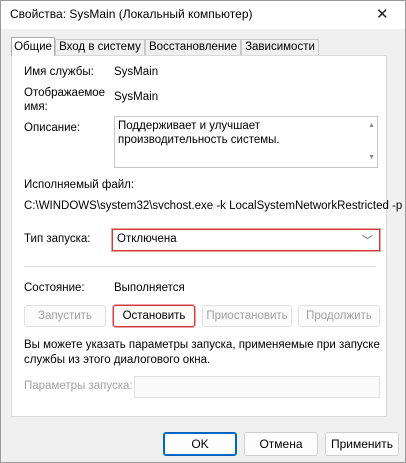  Describe the element at coordinates (247, 316) in the screenshot. I see `pause-button: Приостановить` at that location.